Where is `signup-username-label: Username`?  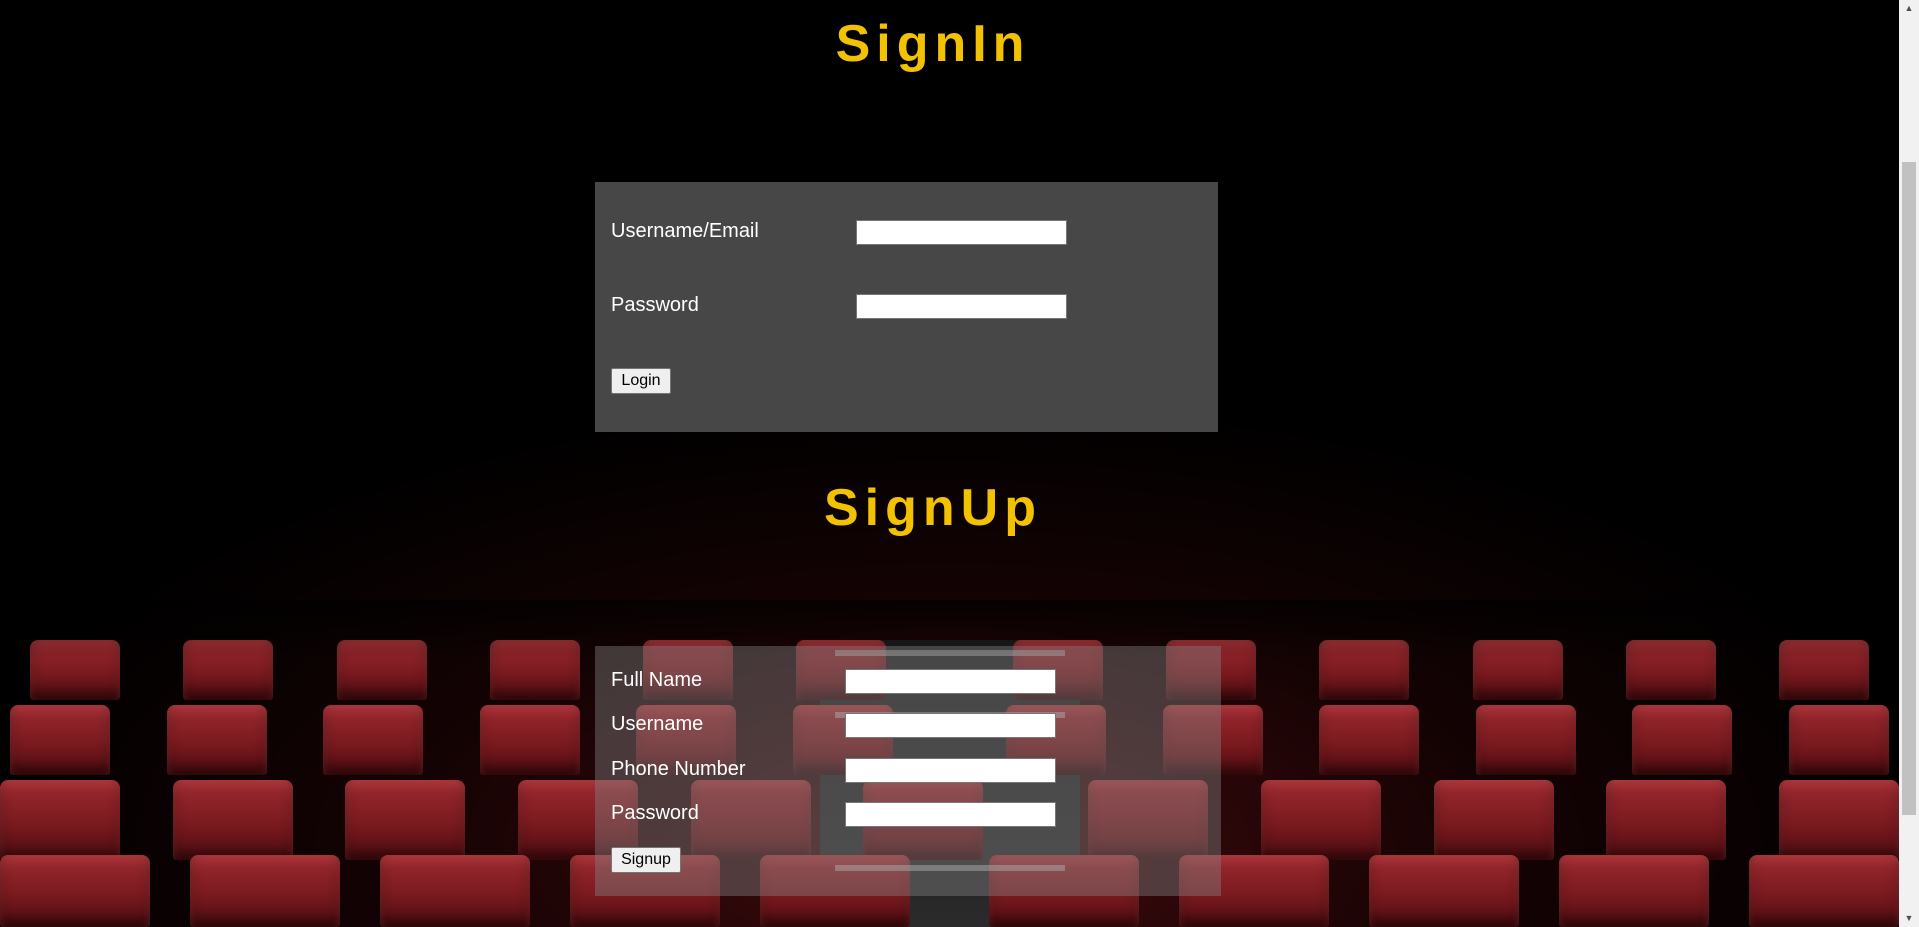 signup-username-label: Username is located at coordinates (657, 724).